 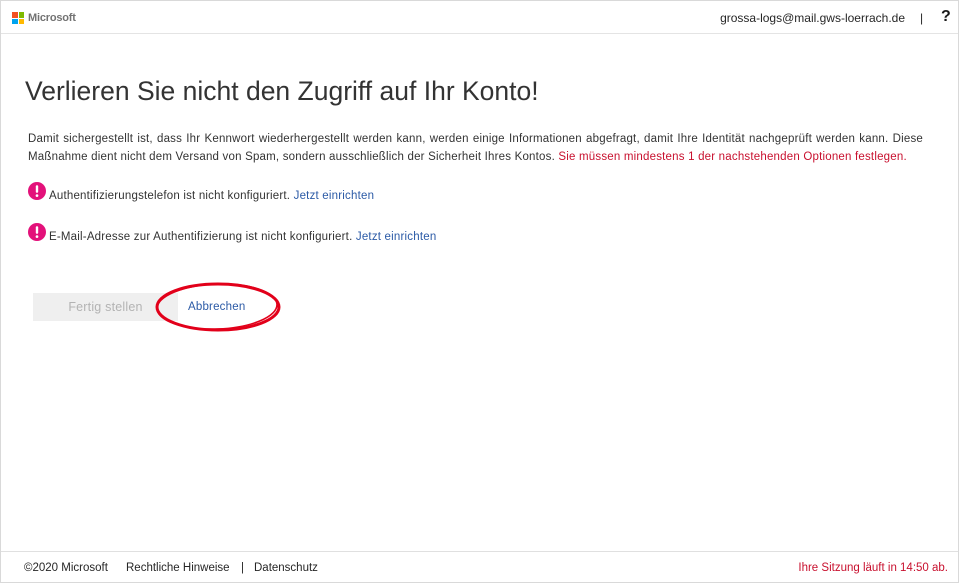 What do you see at coordinates (15, 15) in the screenshot?
I see `logo-square-red` at bounding box center [15, 15].